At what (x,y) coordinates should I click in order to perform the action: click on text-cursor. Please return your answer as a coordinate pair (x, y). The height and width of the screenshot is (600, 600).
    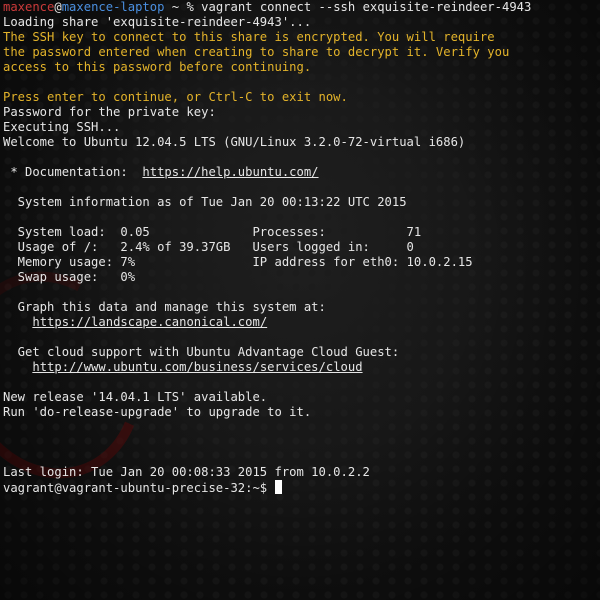
    Looking at the image, I should click on (278, 487).